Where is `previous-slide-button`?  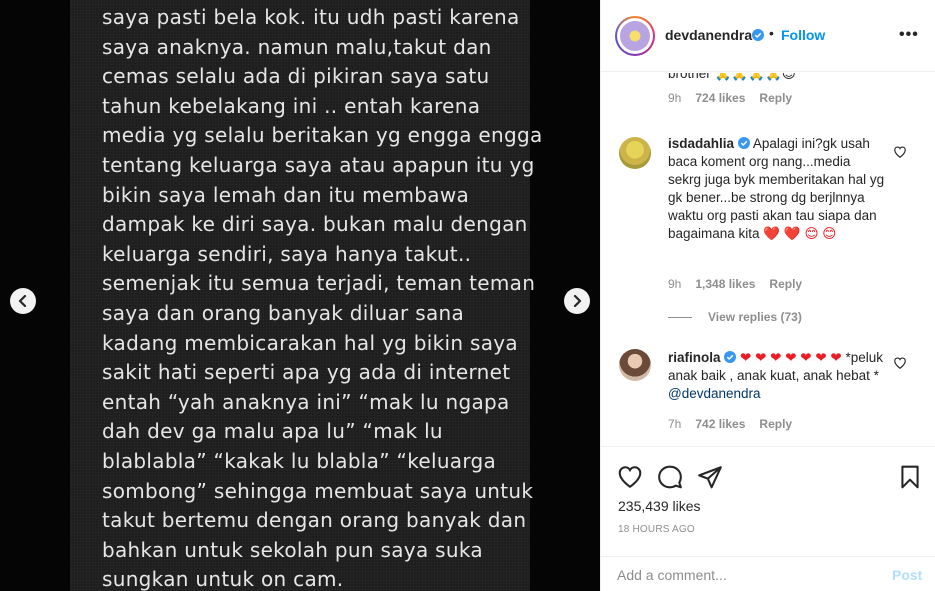 previous-slide-button is located at coordinates (23, 301).